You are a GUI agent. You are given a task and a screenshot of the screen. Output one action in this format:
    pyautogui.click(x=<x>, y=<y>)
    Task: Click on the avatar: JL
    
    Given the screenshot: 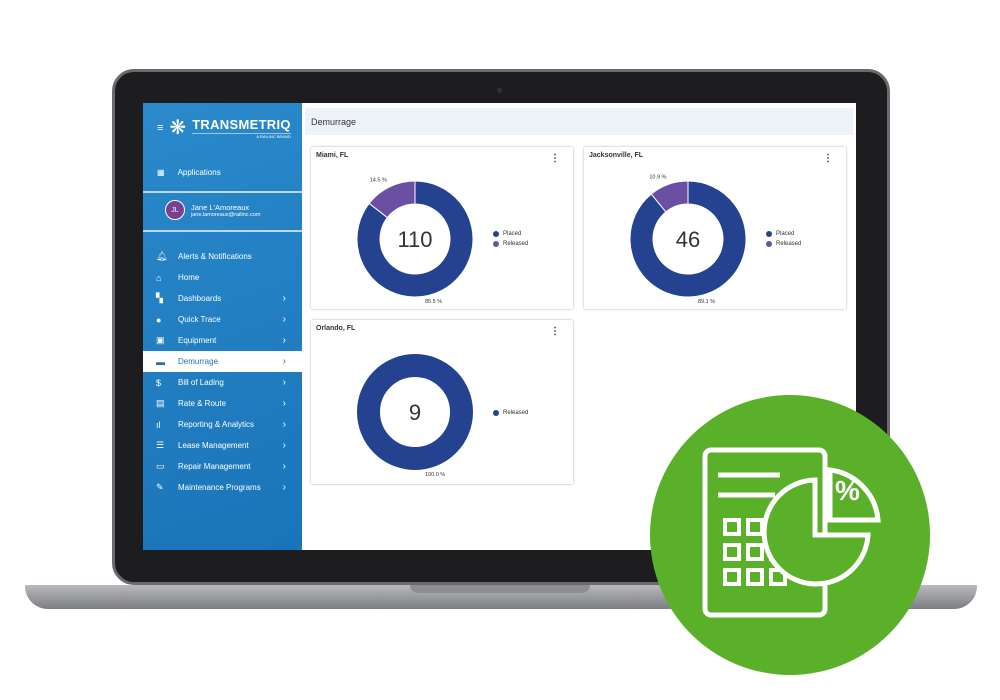 What is the action you would take?
    pyautogui.click(x=175, y=210)
    